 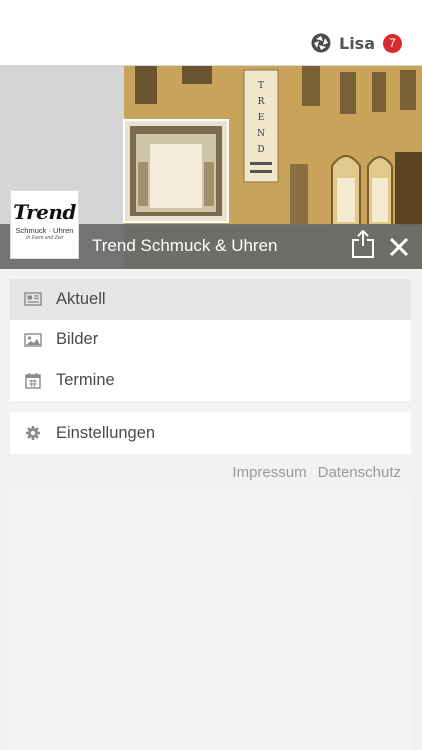 I want to click on gear-icon, so click(x=33, y=433).